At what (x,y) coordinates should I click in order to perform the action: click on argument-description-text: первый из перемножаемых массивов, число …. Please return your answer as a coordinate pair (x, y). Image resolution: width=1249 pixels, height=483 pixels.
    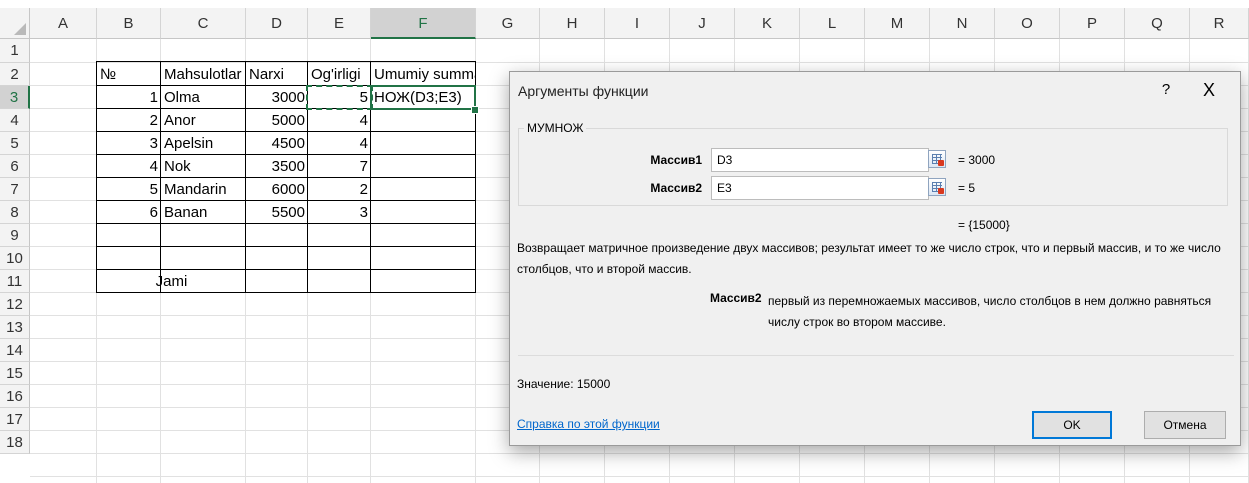
    Looking at the image, I should click on (990, 311).